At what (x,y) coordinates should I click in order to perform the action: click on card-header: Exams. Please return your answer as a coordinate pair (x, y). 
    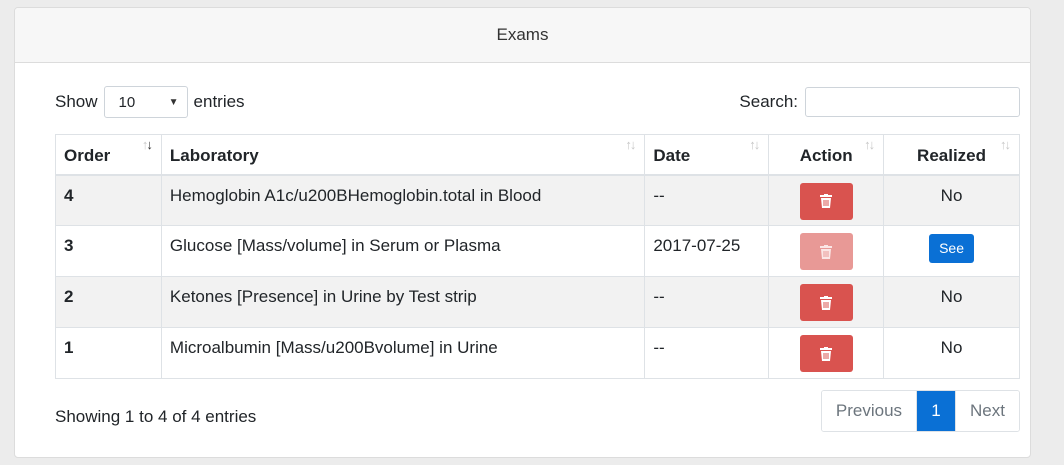
    Looking at the image, I should click on (522, 35).